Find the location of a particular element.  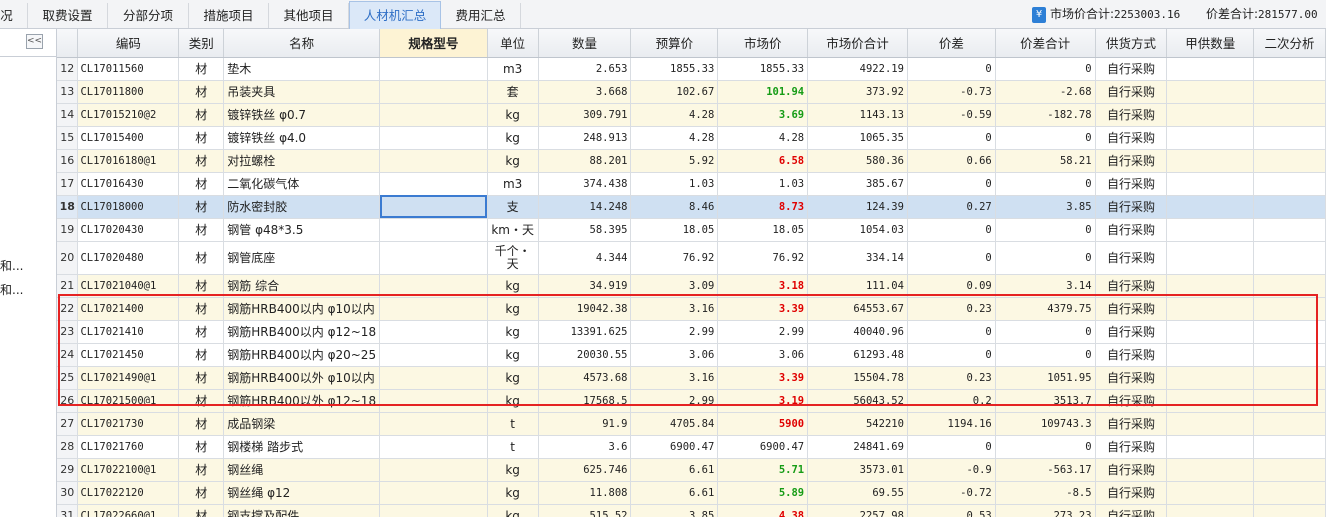

cell-unit: 套 is located at coordinates (513, 92).